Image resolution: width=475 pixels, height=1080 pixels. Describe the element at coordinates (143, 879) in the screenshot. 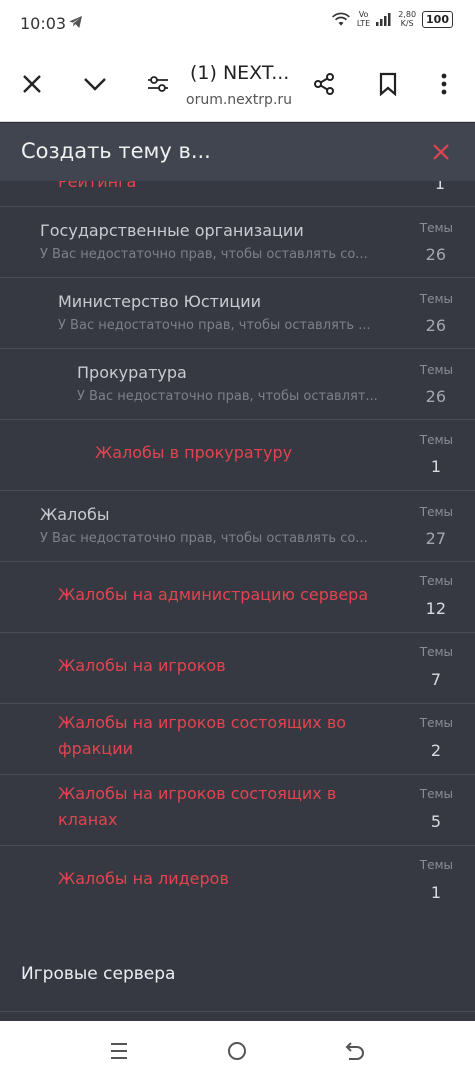

I see `forum-title: Жалобы на лидеров` at that location.